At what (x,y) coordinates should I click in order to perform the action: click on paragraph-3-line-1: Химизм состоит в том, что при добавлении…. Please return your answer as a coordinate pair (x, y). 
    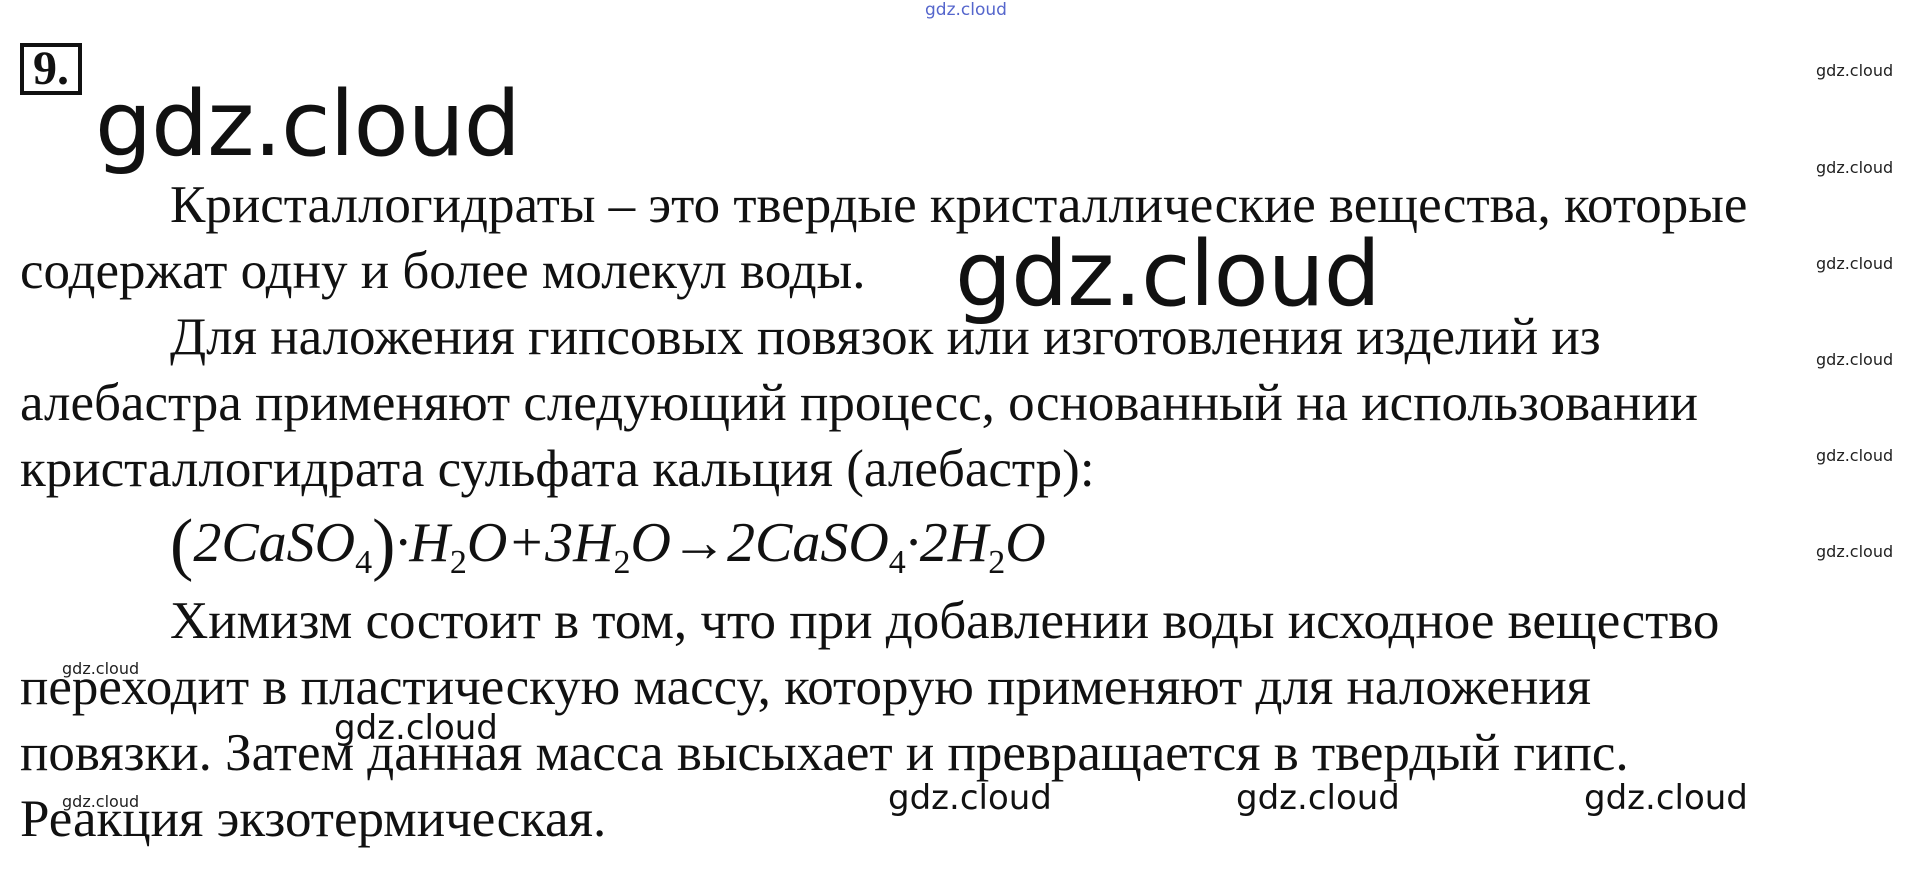
    Looking at the image, I should click on (945, 621).